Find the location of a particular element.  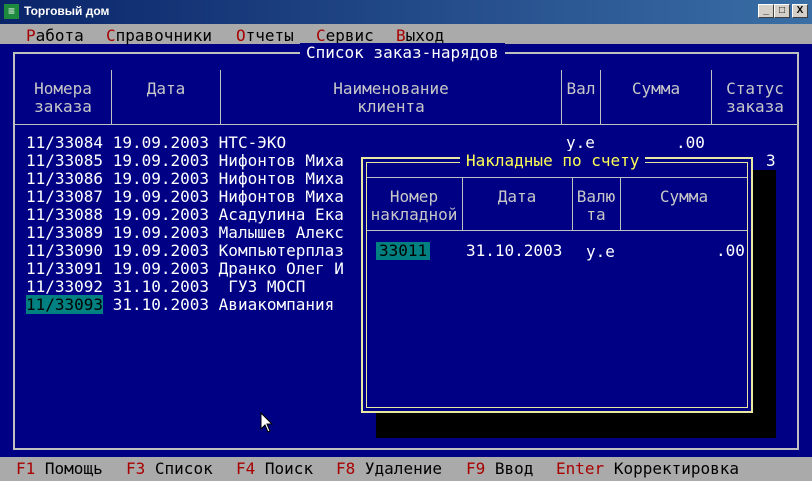

popup-col-header-number: Номер накладной is located at coordinates (414, 205).